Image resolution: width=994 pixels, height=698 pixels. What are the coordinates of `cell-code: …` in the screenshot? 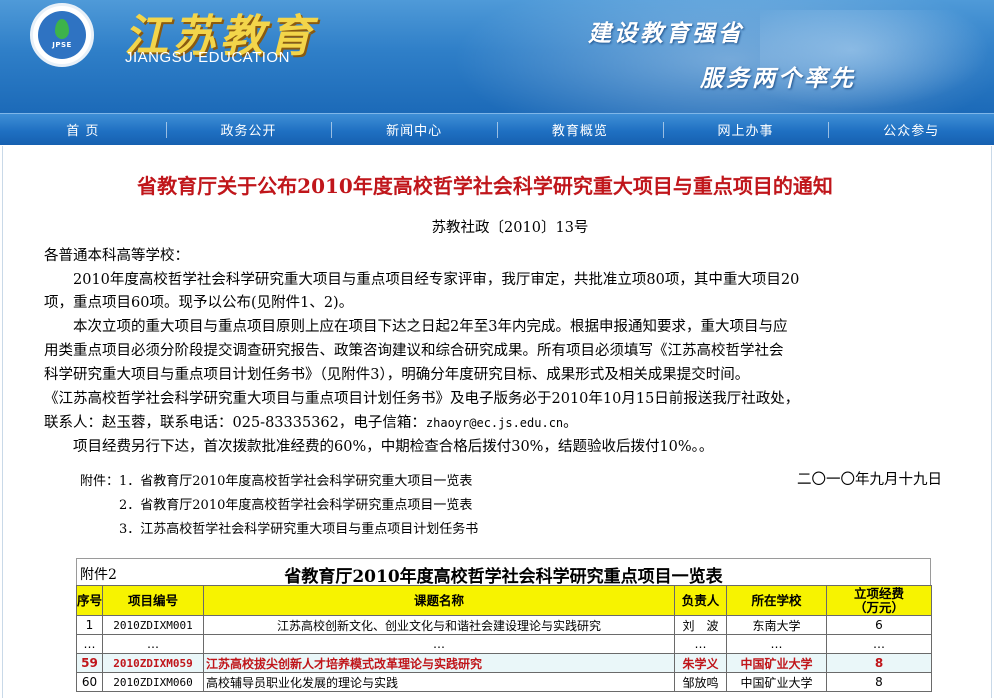 It's located at (153, 644).